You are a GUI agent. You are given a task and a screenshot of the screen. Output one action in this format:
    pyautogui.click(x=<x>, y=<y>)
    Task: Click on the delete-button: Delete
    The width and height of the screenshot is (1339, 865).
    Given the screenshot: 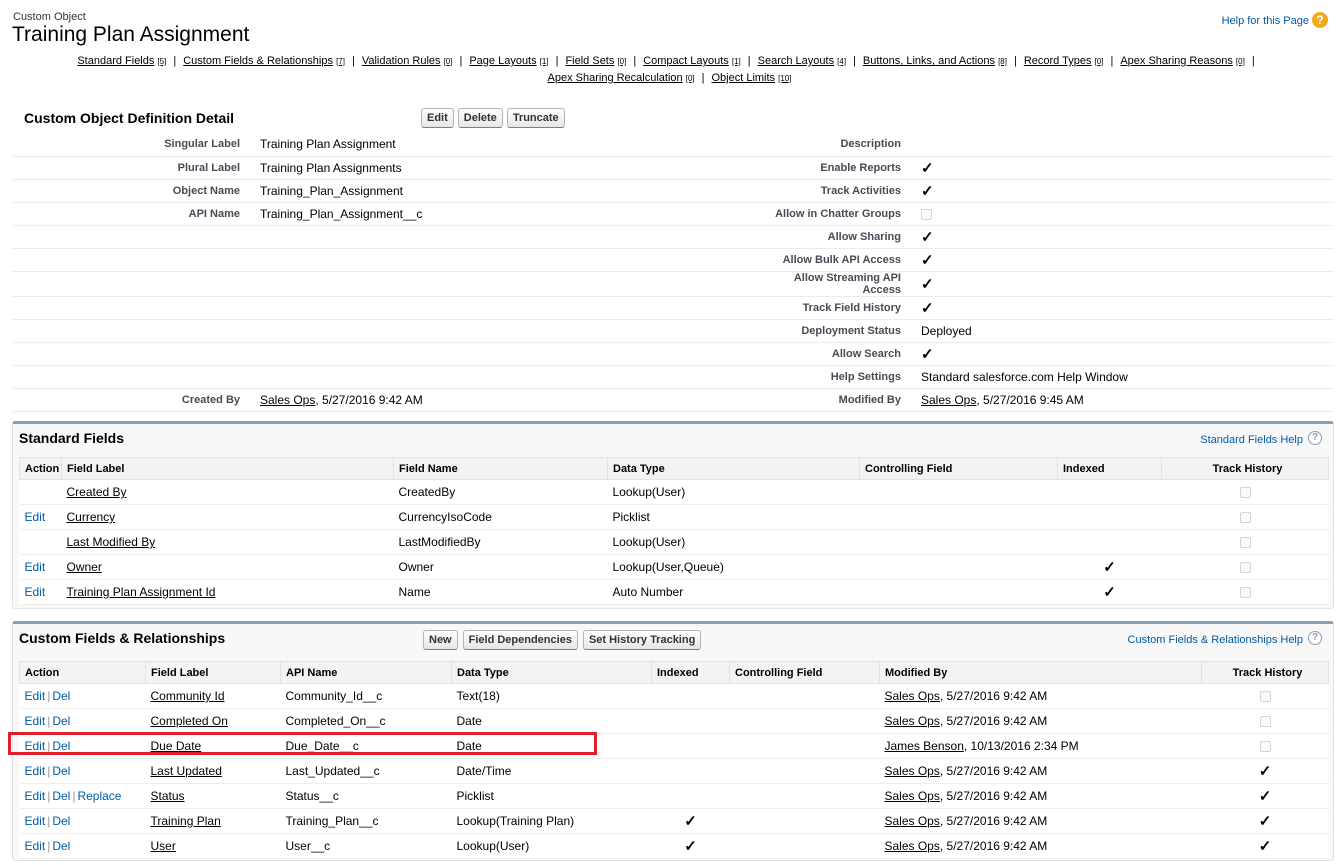 What is the action you would take?
    pyautogui.click(x=480, y=118)
    